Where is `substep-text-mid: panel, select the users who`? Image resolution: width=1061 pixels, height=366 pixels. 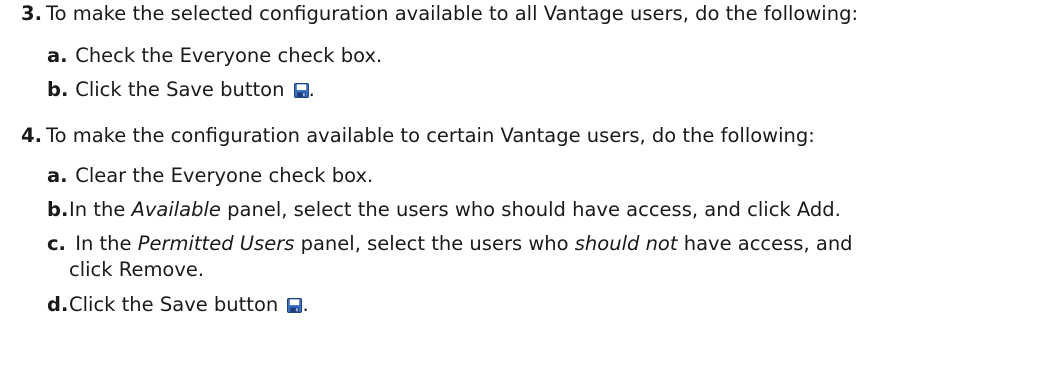 substep-text-mid: panel, select the users who is located at coordinates (434, 243).